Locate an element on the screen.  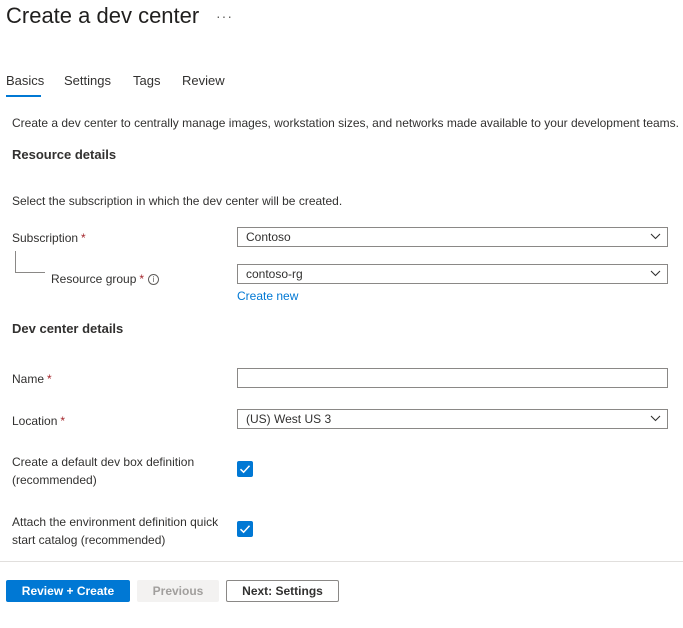
subscription-label-text: Subscription is located at coordinates (45, 238).